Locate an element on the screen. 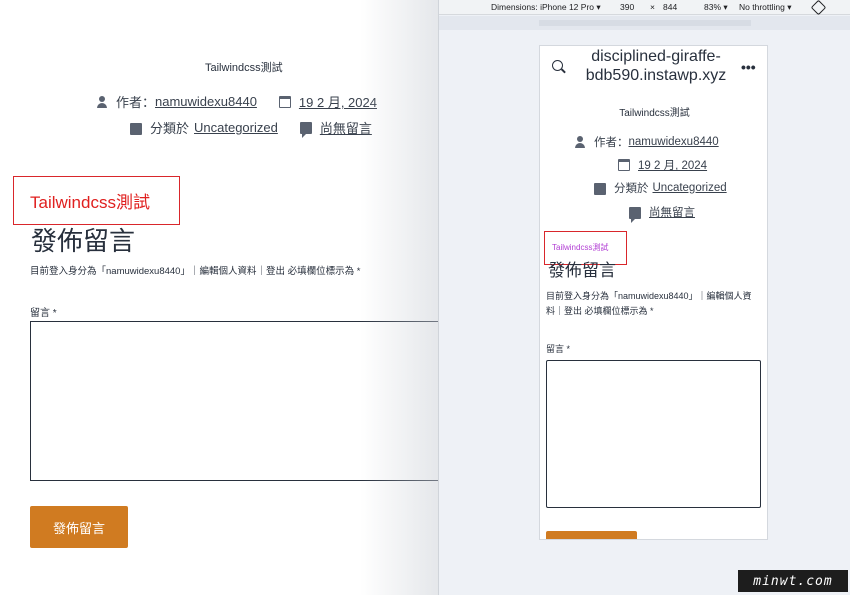 The image size is (850, 595). site-domain-title: disciplined-giraffe-bdb590.instawp.xyz is located at coordinates (656, 66).